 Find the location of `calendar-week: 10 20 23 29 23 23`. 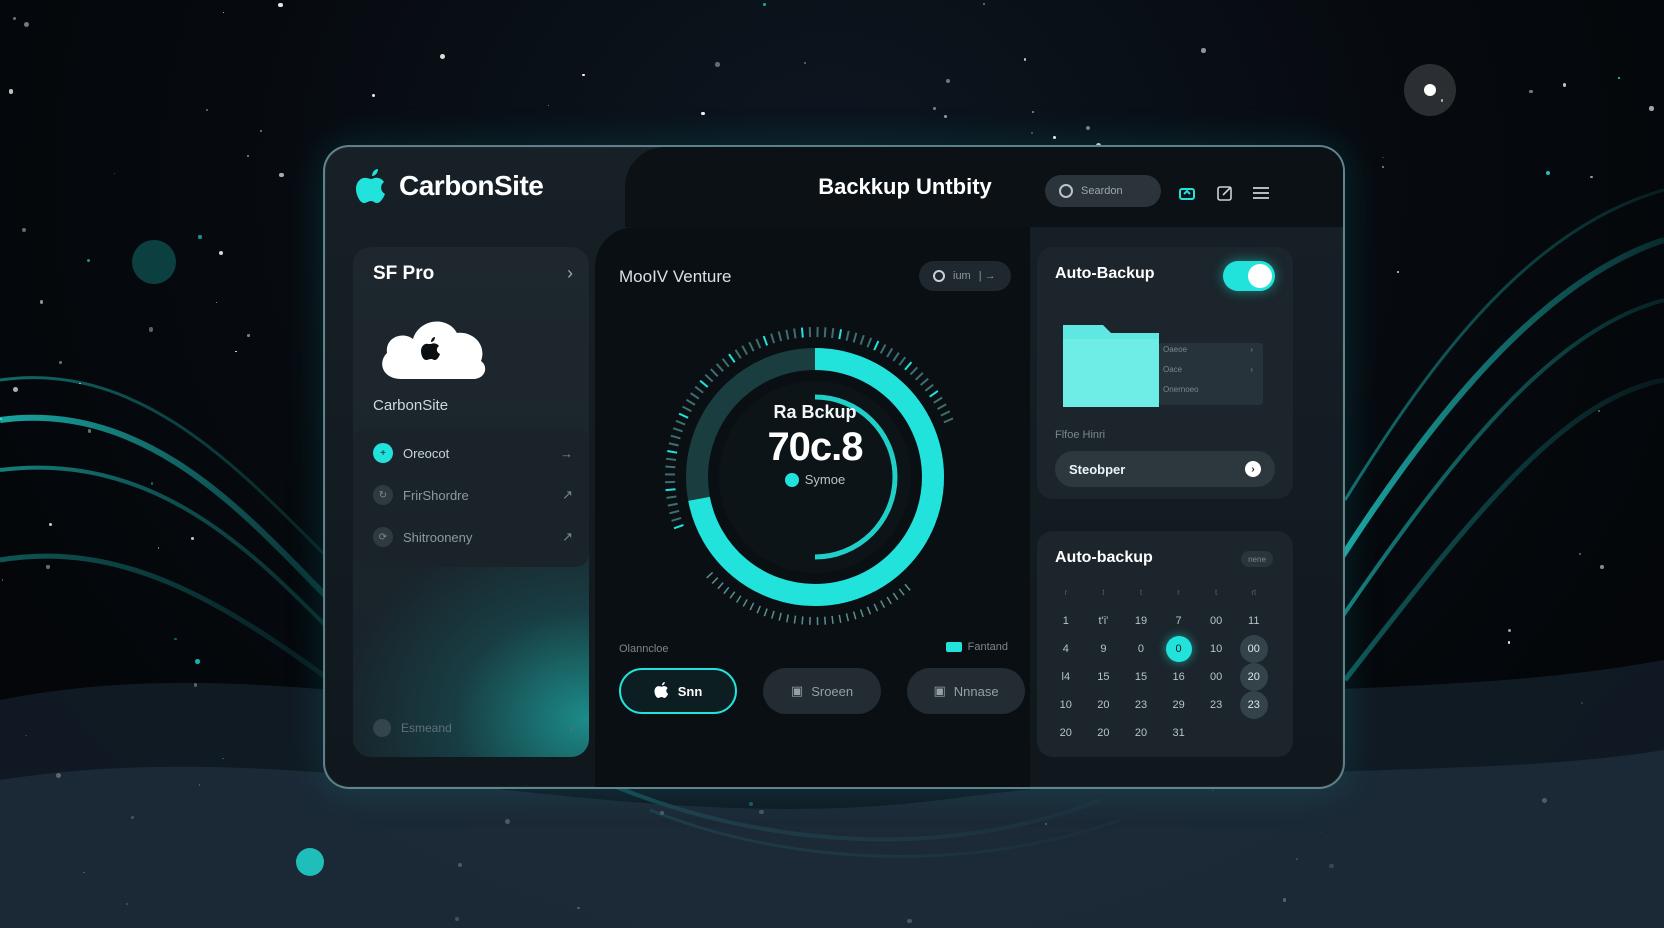

calendar-week: 10 20 23 29 23 23 is located at coordinates (1165, 705).